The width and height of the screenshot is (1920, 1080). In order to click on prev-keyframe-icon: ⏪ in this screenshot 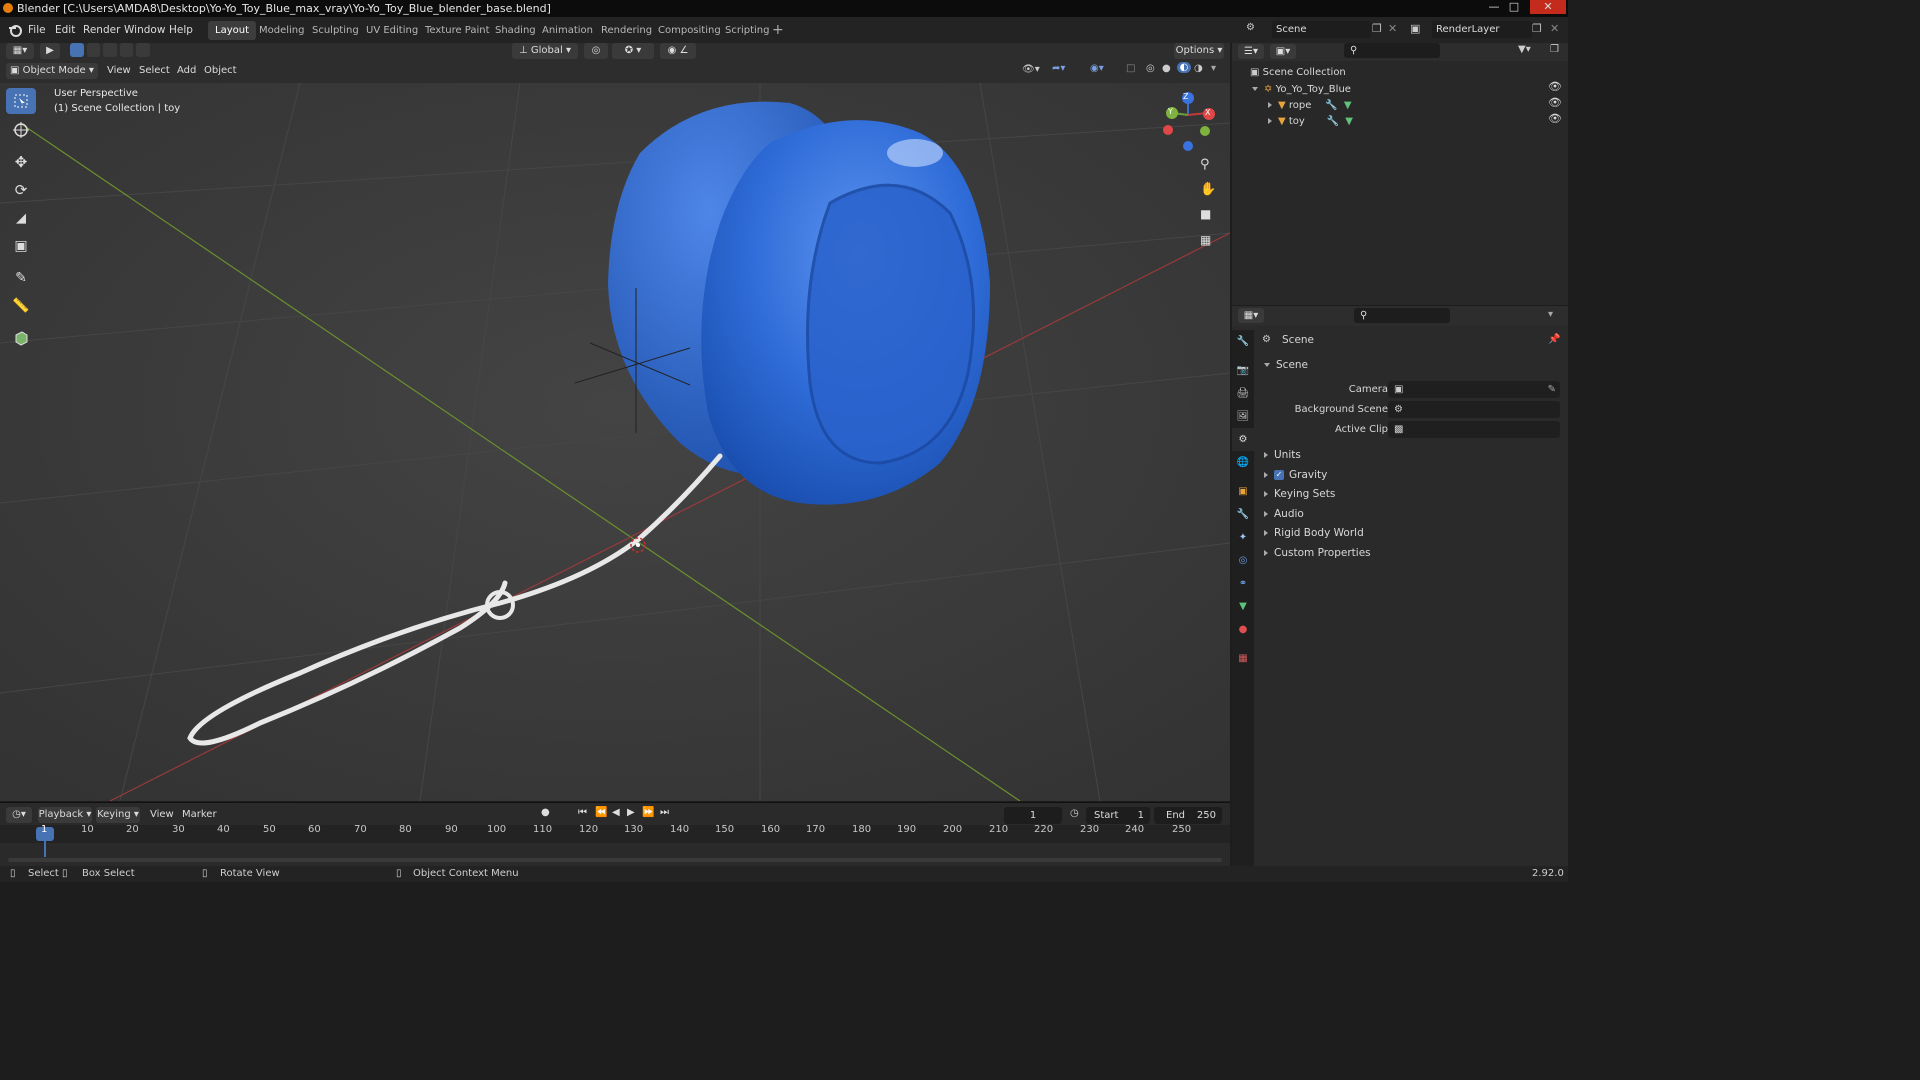, I will do `click(601, 812)`.